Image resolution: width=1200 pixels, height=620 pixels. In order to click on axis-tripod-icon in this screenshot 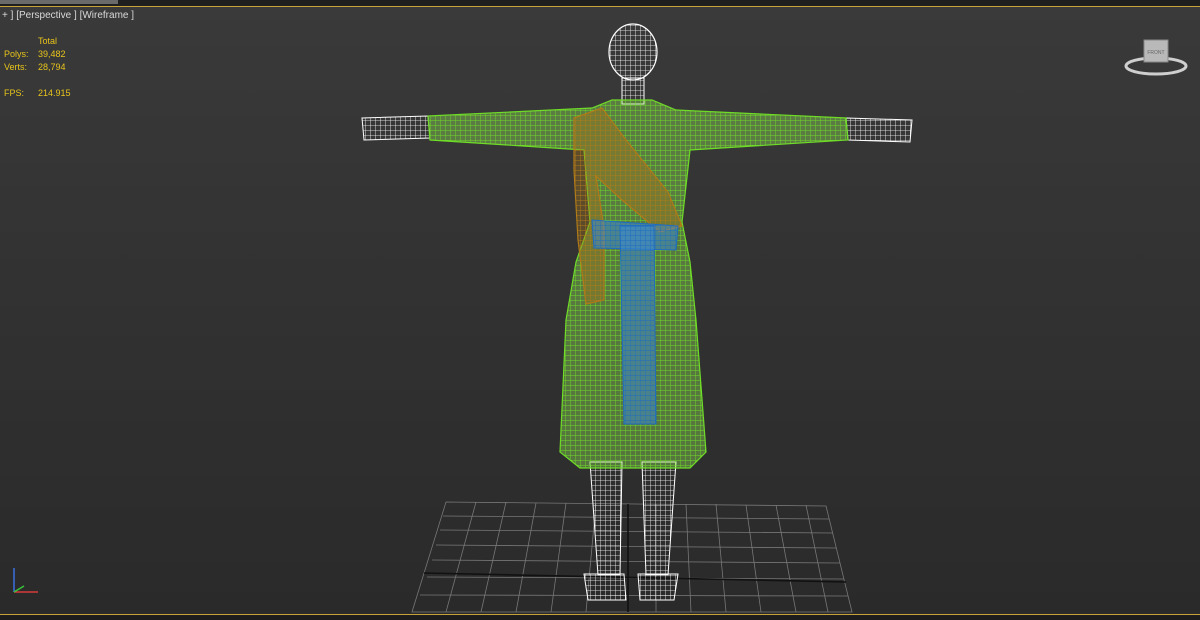, I will do `click(24, 582)`.